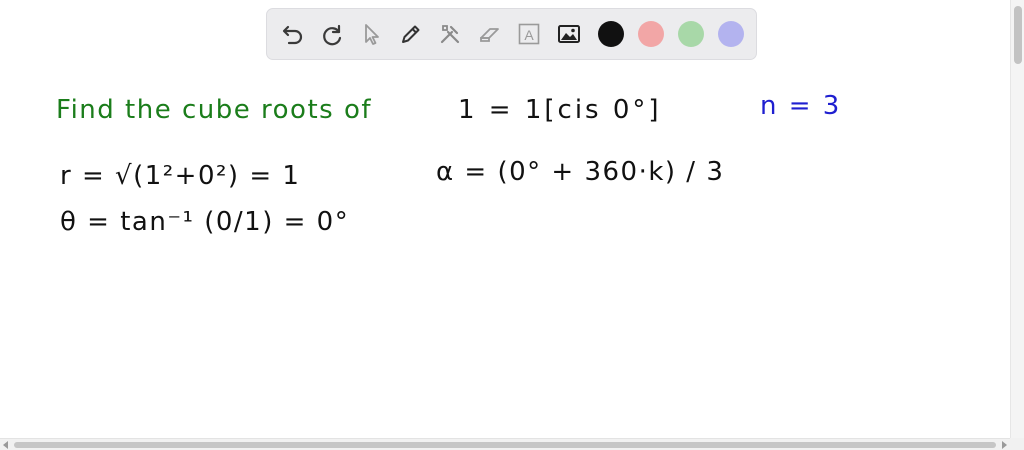 This screenshot has width=1024, height=450. Describe the element at coordinates (731, 34) in the screenshot. I see `color-blue-swatch` at that location.